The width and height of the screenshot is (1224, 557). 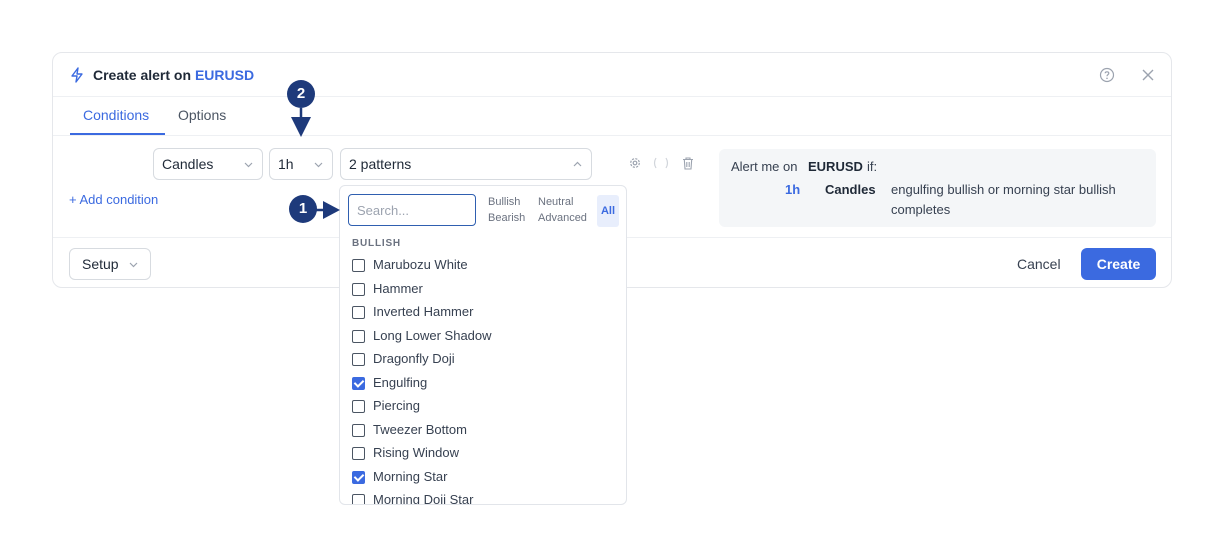 I want to click on filter-bullish: Bullish, so click(x=506, y=202).